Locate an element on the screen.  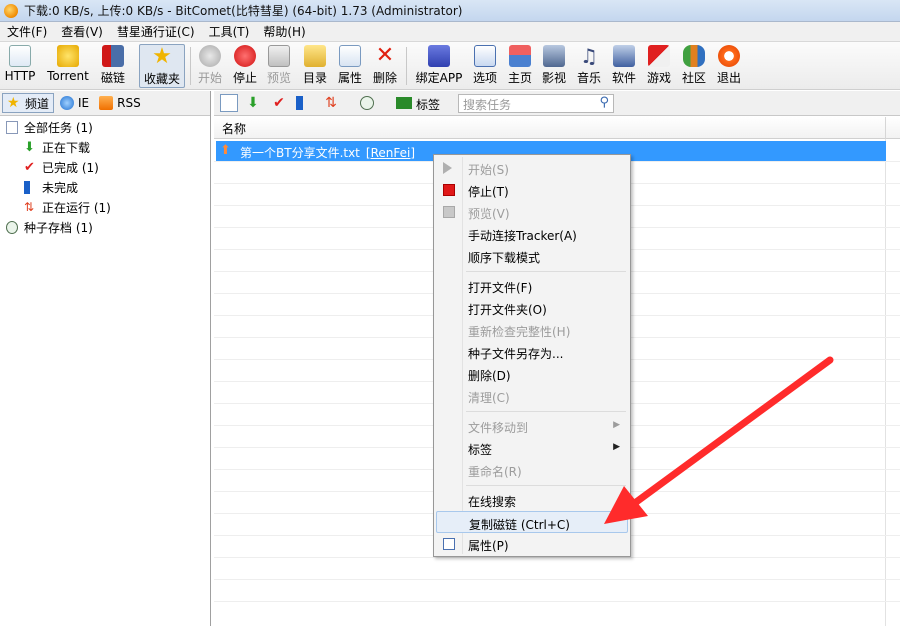
annotation-arrow is located at coordinates (719, 440).